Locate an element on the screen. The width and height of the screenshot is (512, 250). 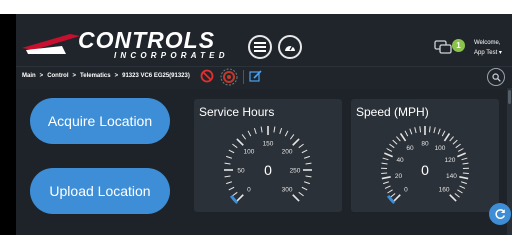
service-hours-card: Service Hours 0 50 100 150 200 250 300 0 is located at coordinates (268, 155).